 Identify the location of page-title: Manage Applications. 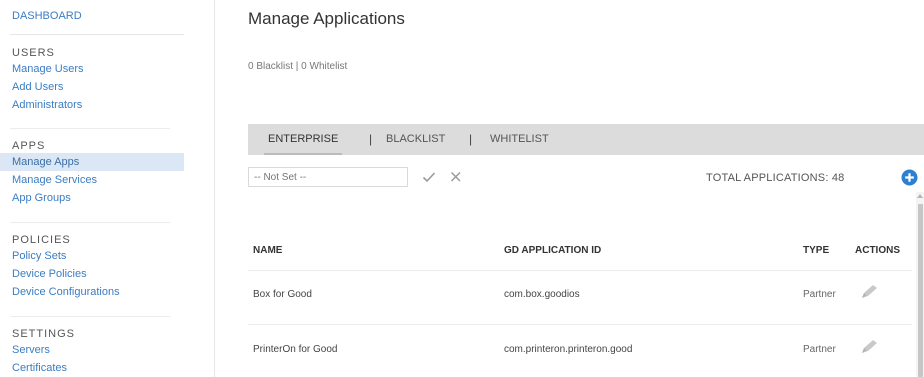
(326, 18).